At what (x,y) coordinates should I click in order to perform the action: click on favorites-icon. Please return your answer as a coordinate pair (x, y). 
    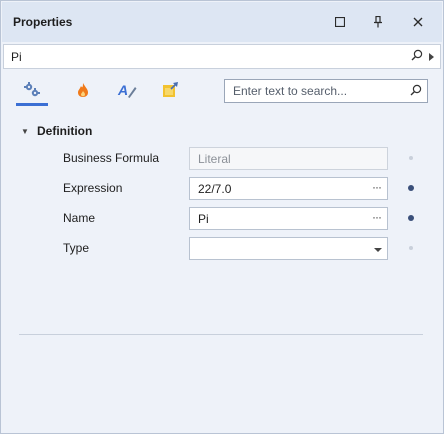
    Looking at the image, I should click on (171, 91).